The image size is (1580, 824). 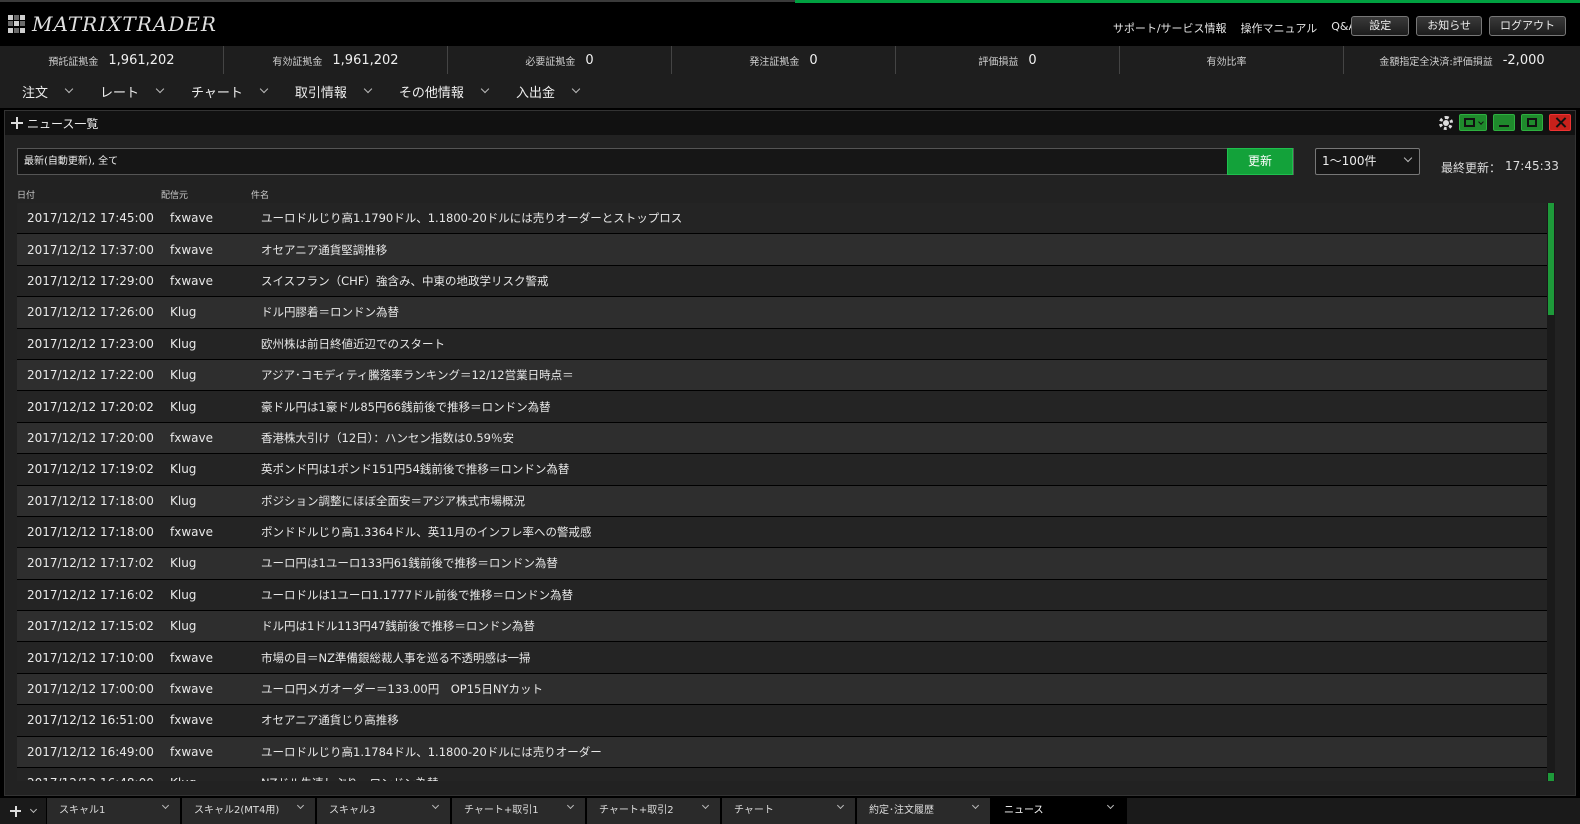 What do you see at coordinates (1008, 60) in the screenshot?
I see `summary-valuation-pl: 評価損益 0` at bounding box center [1008, 60].